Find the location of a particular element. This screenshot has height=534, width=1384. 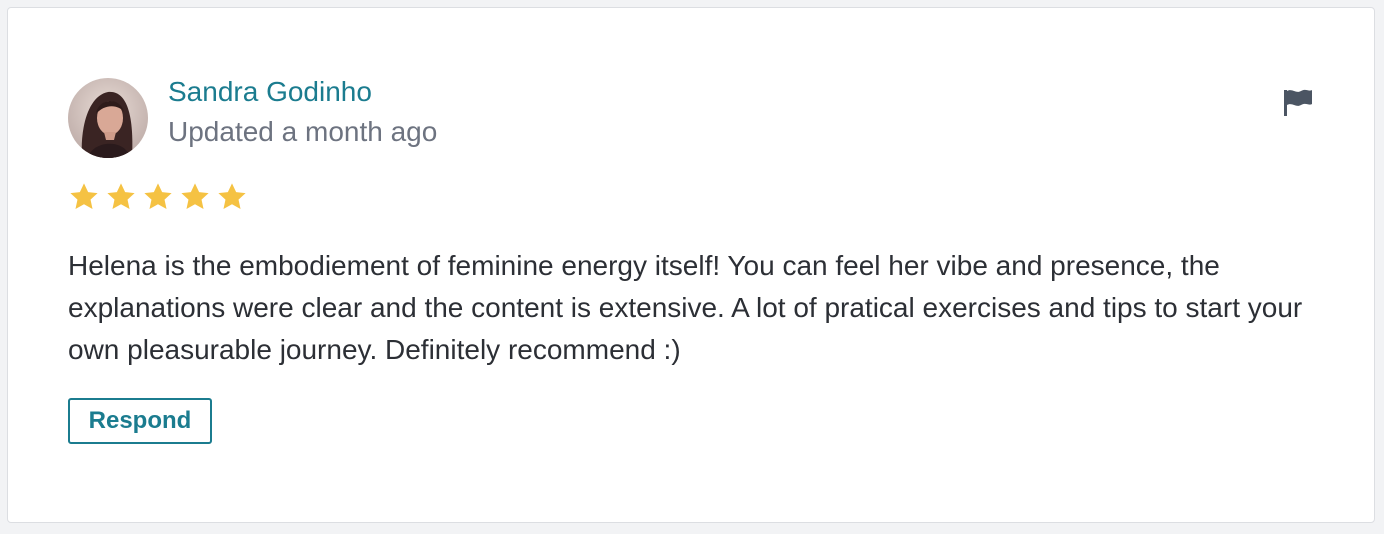

flag-icon is located at coordinates (1298, 102).